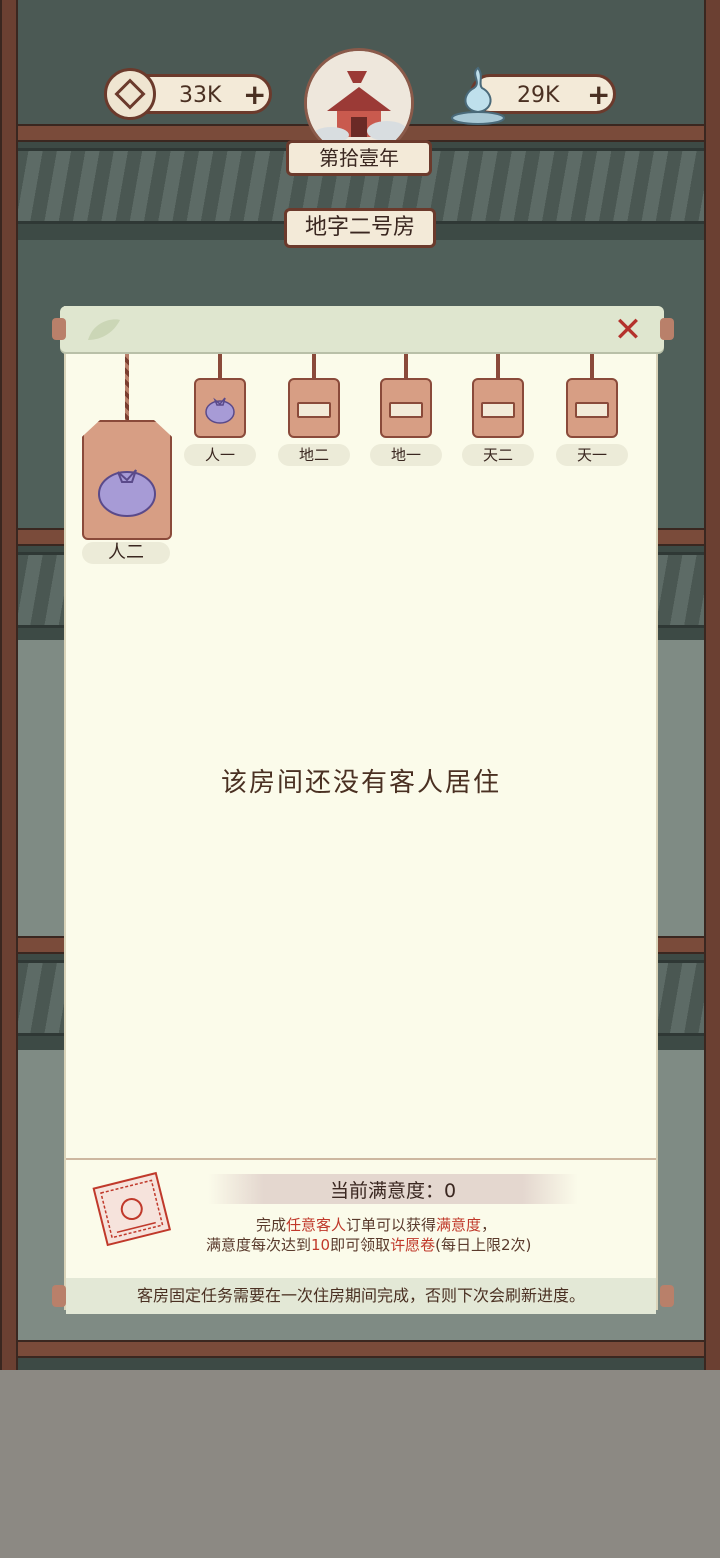  What do you see at coordinates (360, 783) in the screenshot?
I see `empty-room-message: 该房间还没有客人居住` at bounding box center [360, 783].